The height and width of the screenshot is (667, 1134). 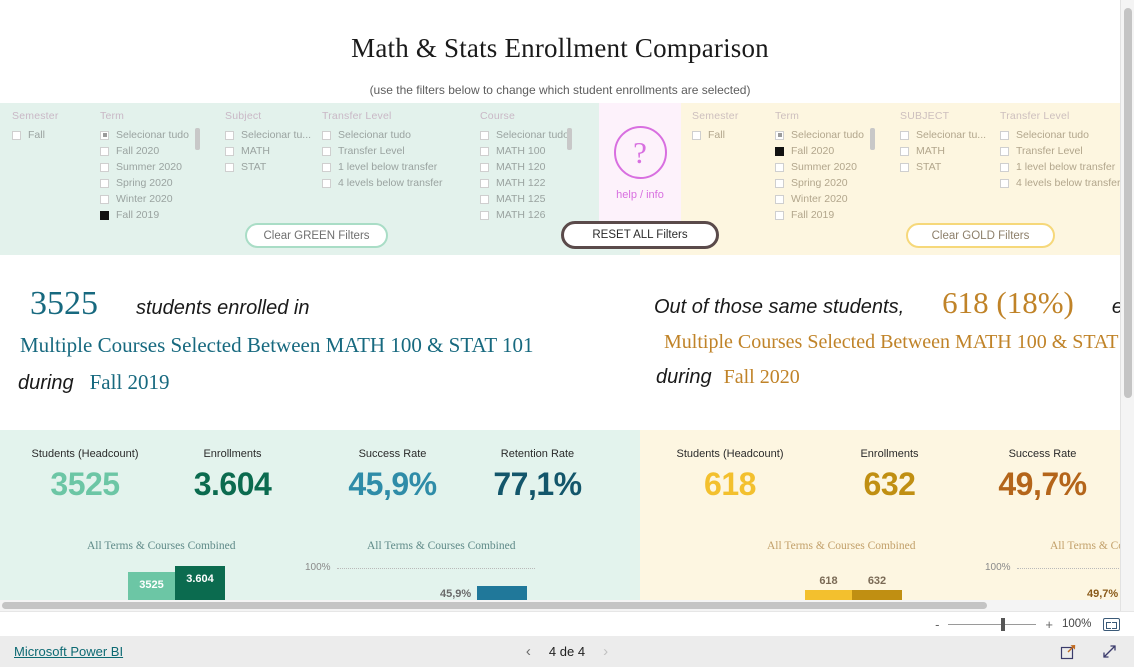 I want to click on slicer-item: MATH 125, so click(x=524, y=199).